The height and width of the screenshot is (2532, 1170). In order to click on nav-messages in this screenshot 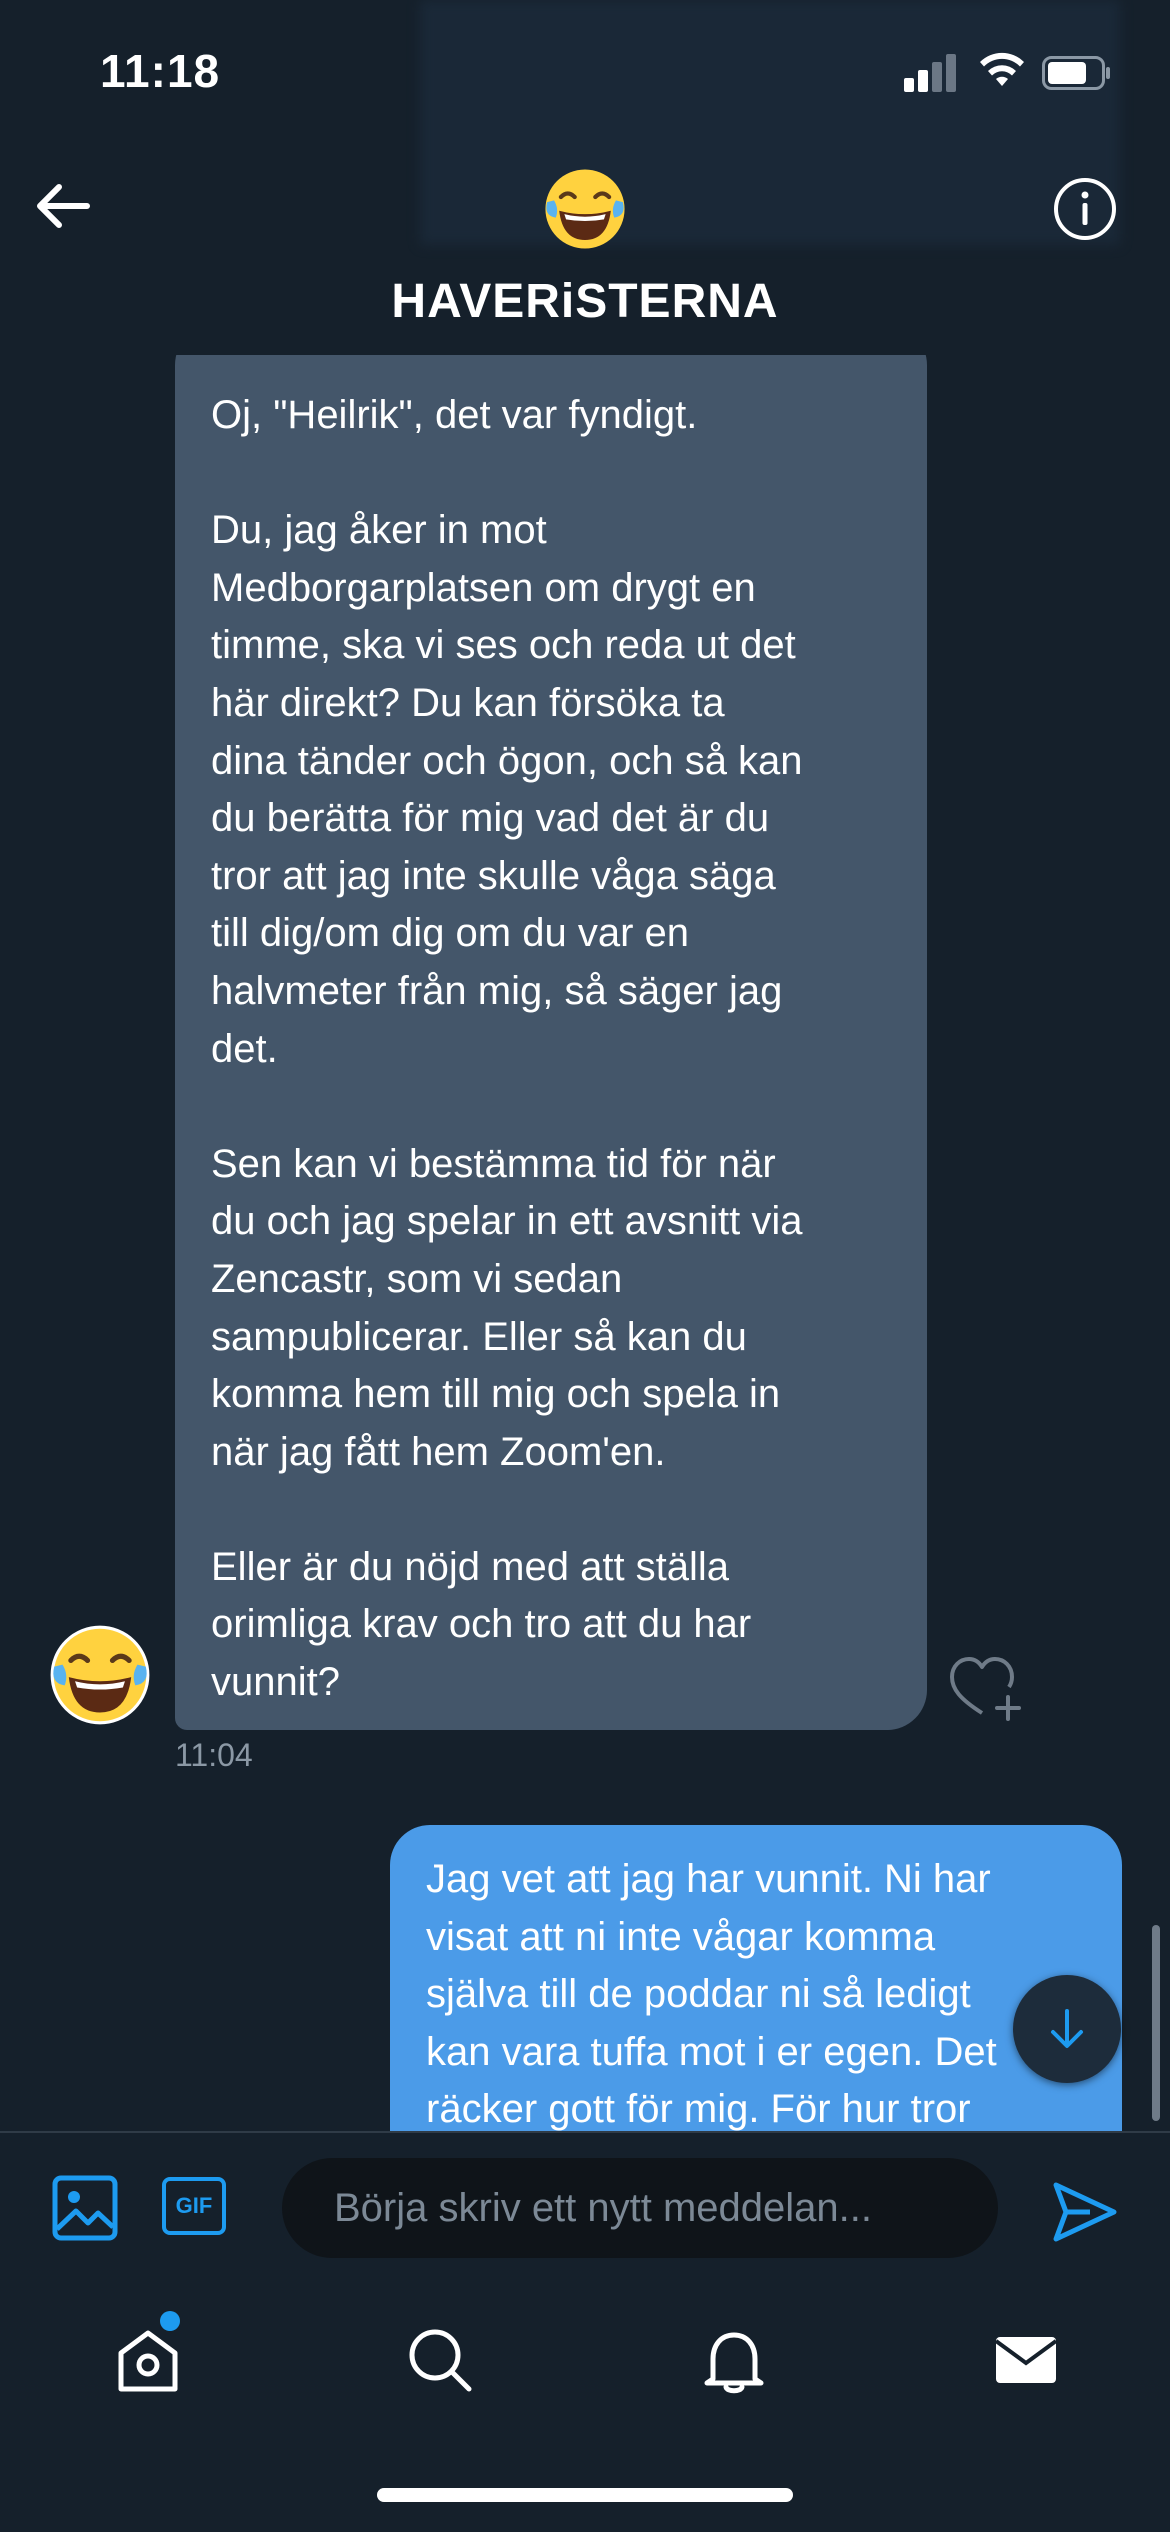, I will do `click(1026, 2360)`.